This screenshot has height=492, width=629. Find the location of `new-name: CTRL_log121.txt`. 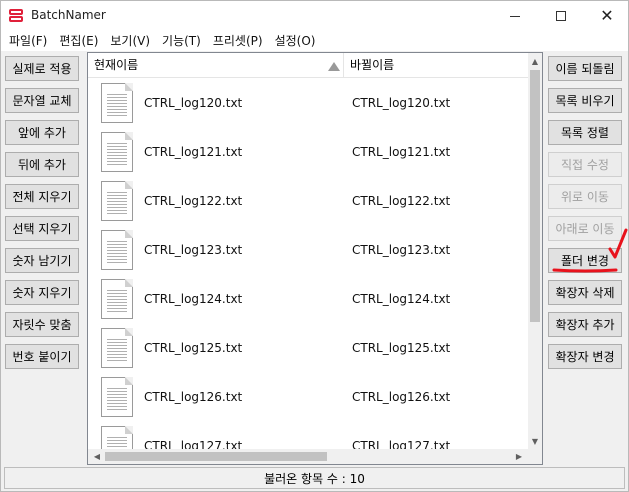

new-name: CTRL_log121.txt is located at coordinates (401, 152).